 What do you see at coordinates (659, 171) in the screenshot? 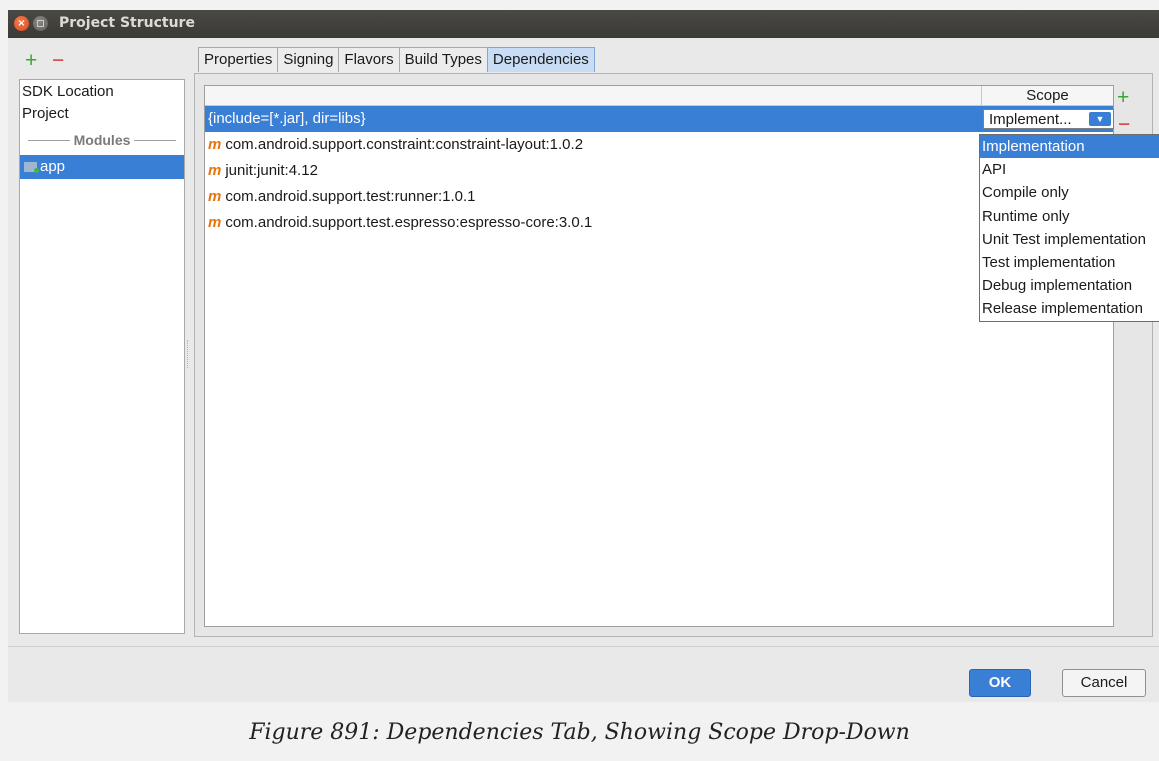
I see `table-row: m junit:junit:4.12` at bounding box center [659, 171].